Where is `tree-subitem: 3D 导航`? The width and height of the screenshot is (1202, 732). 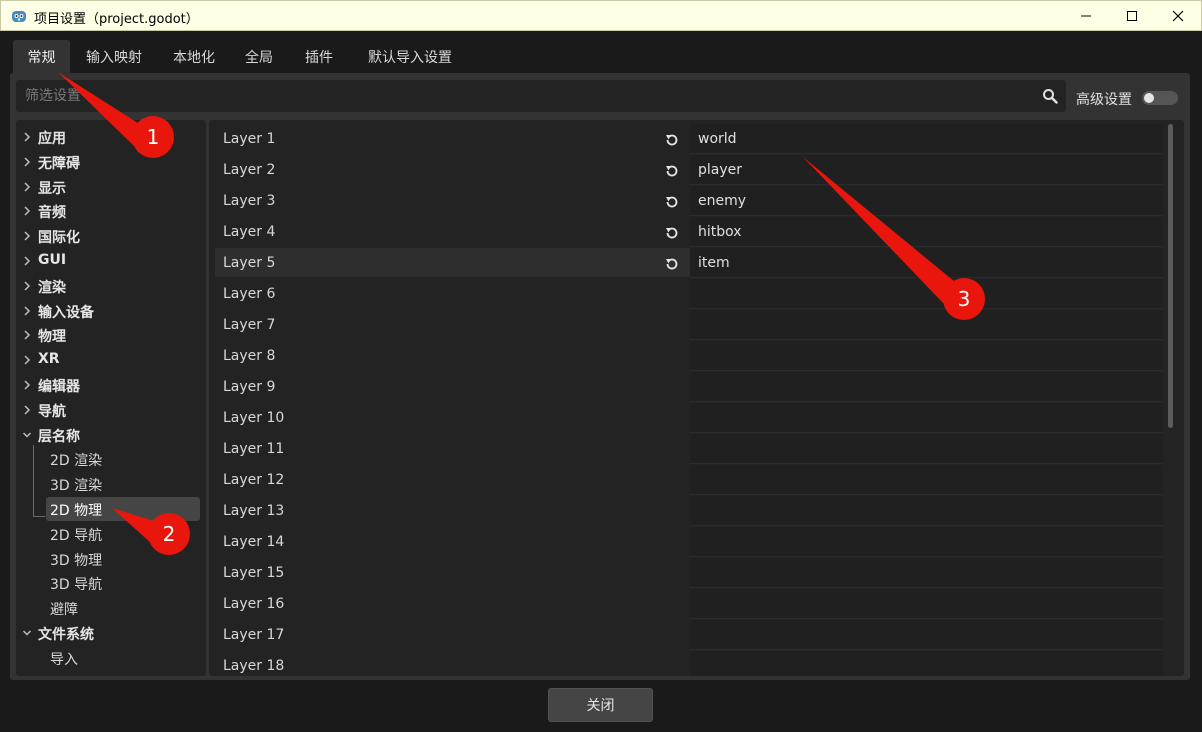 tree-subitem: 3D 导航 is located at coordinates (111, 583).